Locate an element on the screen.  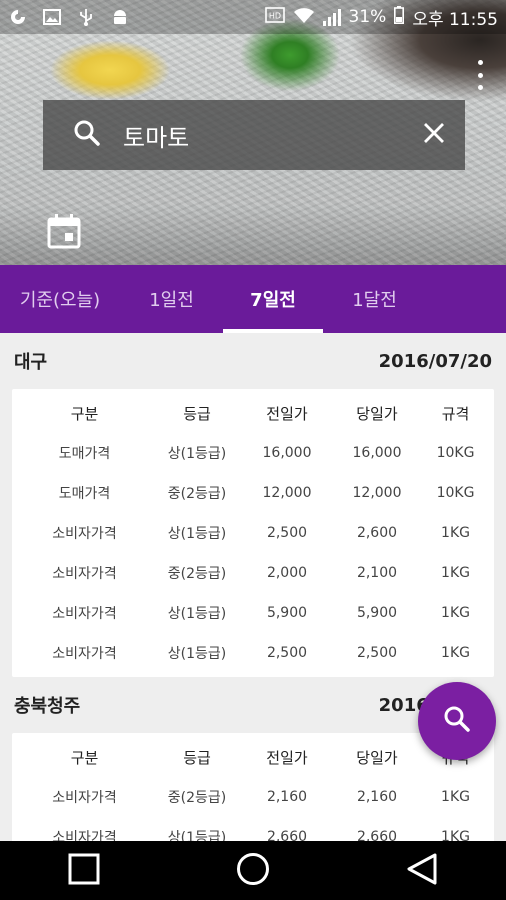
tab-7-days-ago: 7일전 is located at coordinates (273, 299).